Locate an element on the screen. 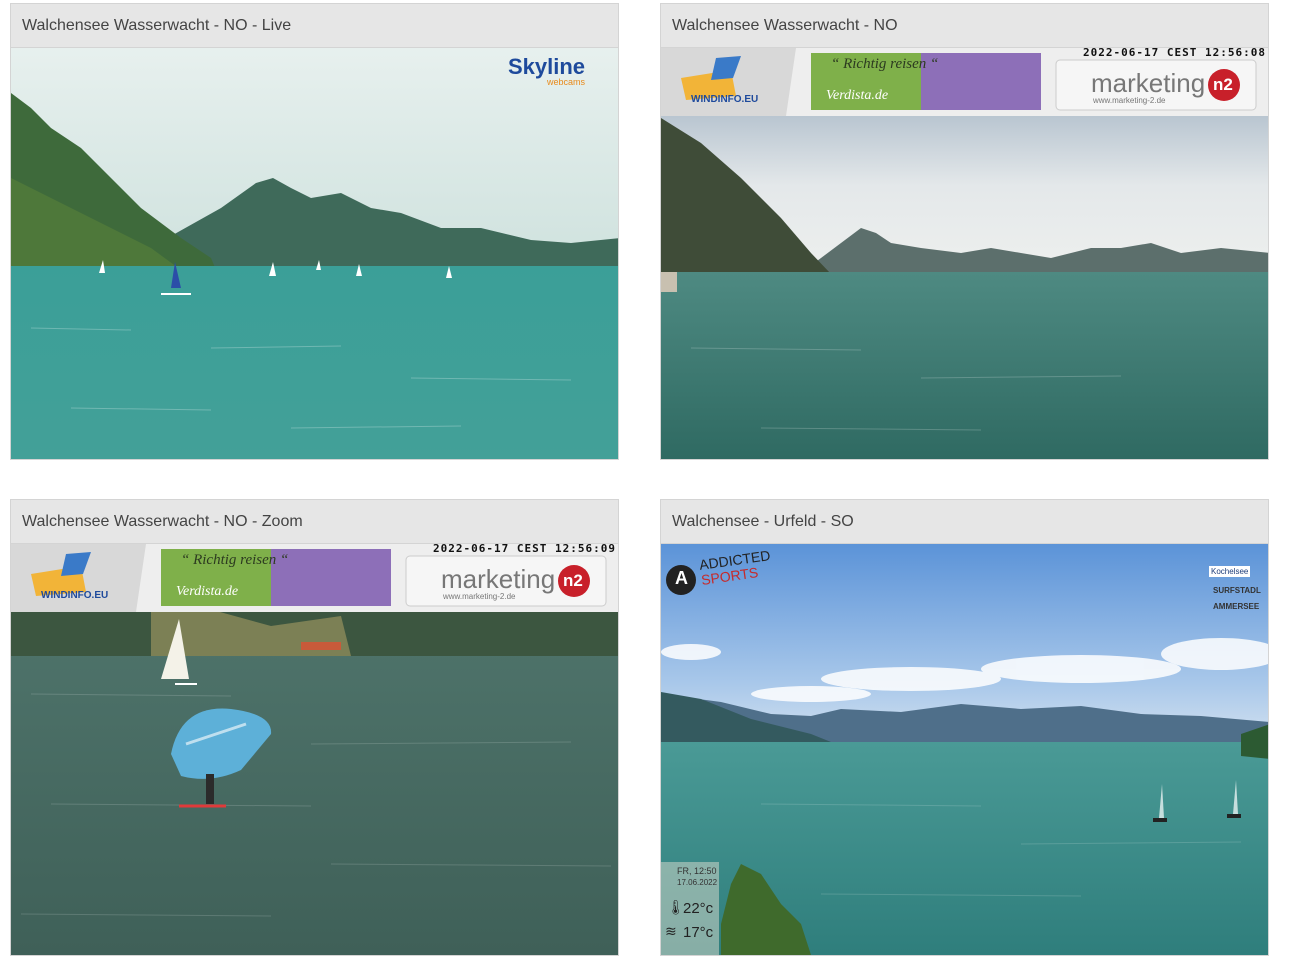 The width and height of the screenshot is (1294, 964). skyline-logo: Skyline webcams is located at coordinates (546, 71).